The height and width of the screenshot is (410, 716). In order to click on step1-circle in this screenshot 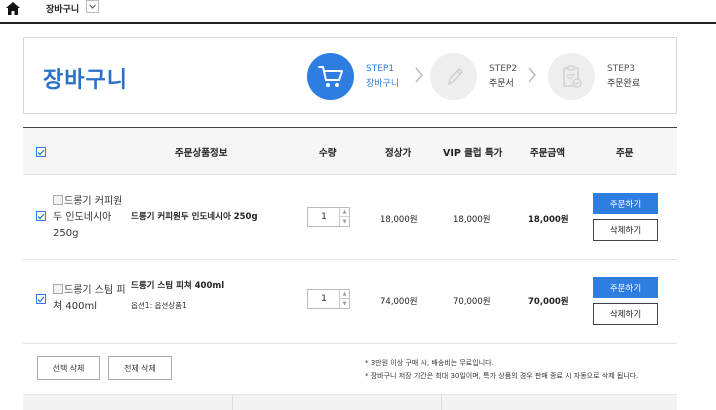, I will do `click(330, 76)`.